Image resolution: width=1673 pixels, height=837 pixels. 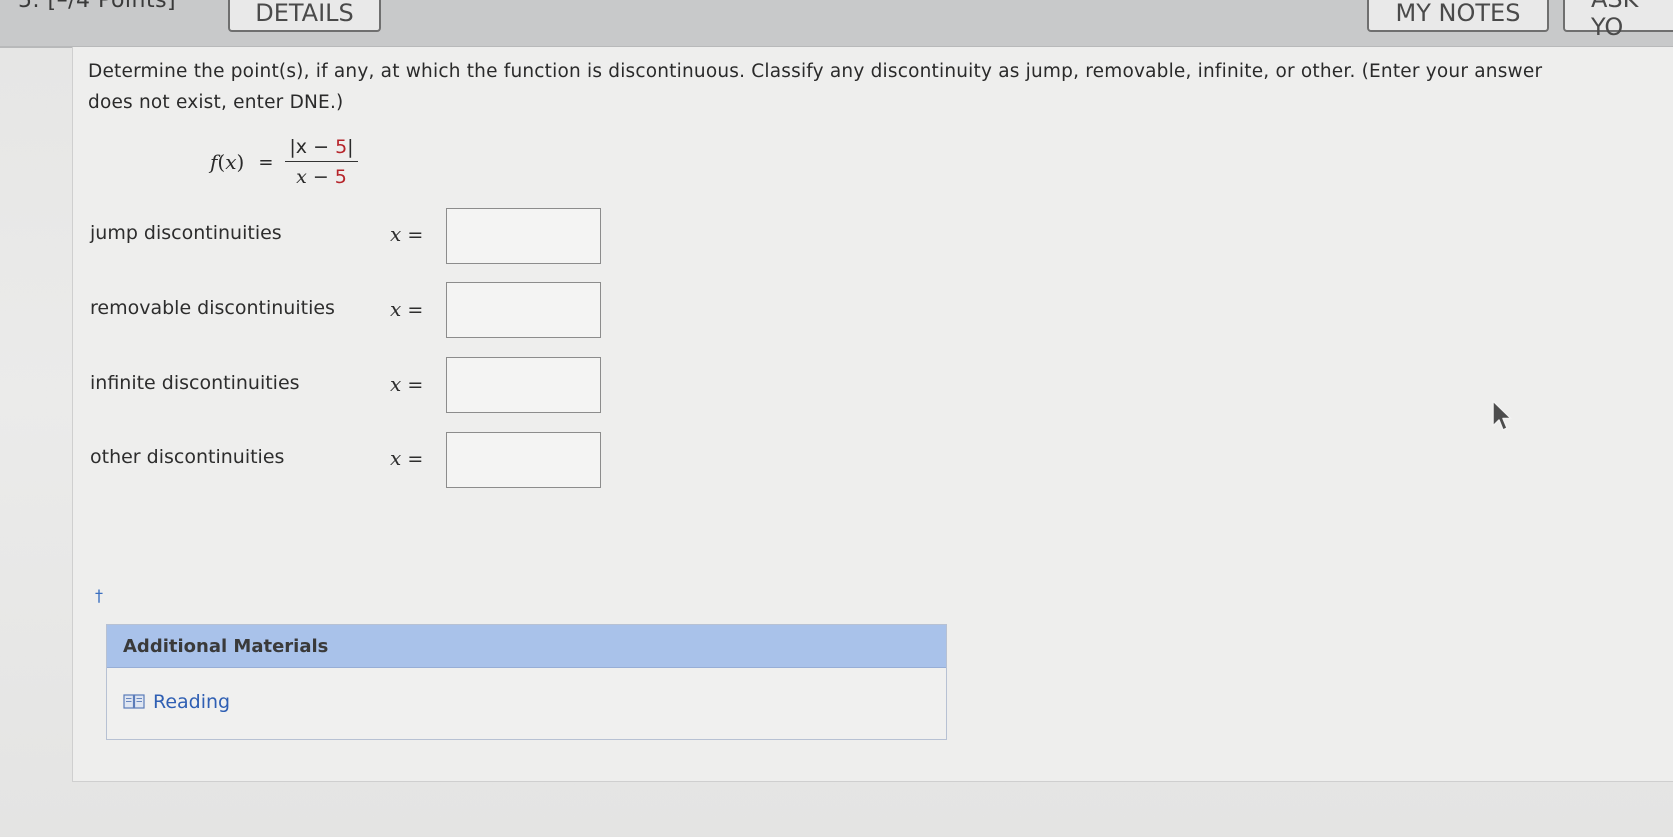 I want to click on function-fraction: |x − 5| x − 5, so click(x=321, y=162).